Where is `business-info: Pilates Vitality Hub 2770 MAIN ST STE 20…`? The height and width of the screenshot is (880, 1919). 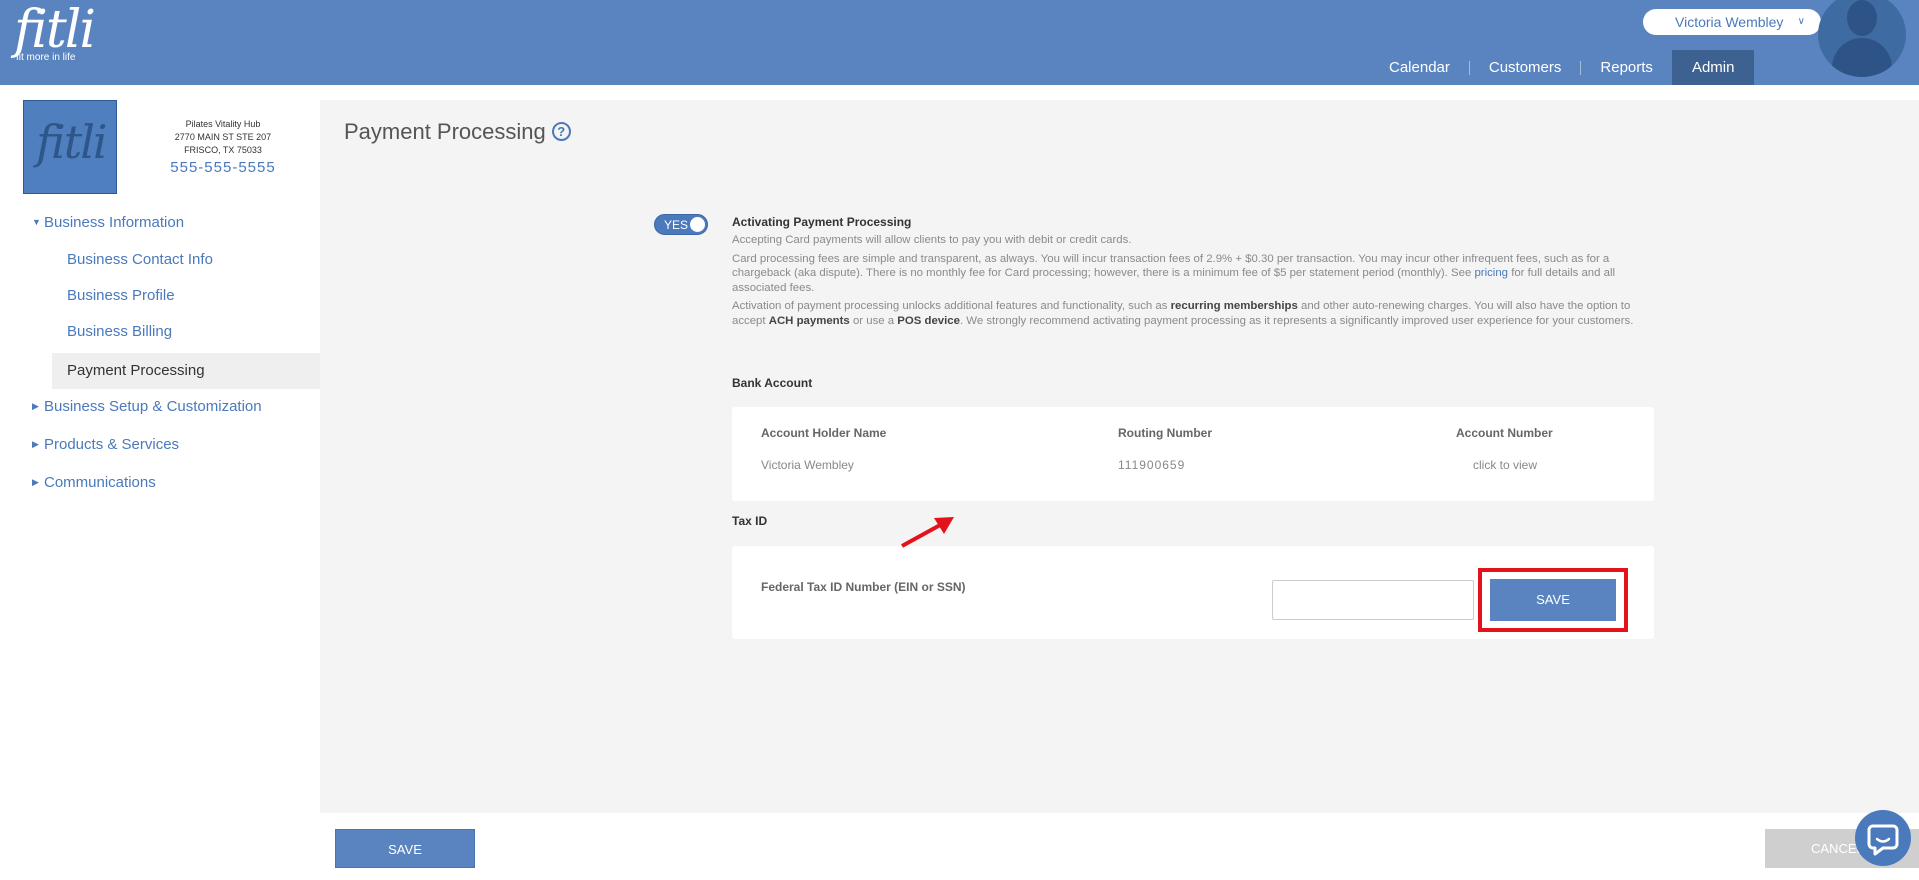 business-info: Pilates Vitality Hub 2770 MAIN ST STE 20… is located at coordinates (223, 148).